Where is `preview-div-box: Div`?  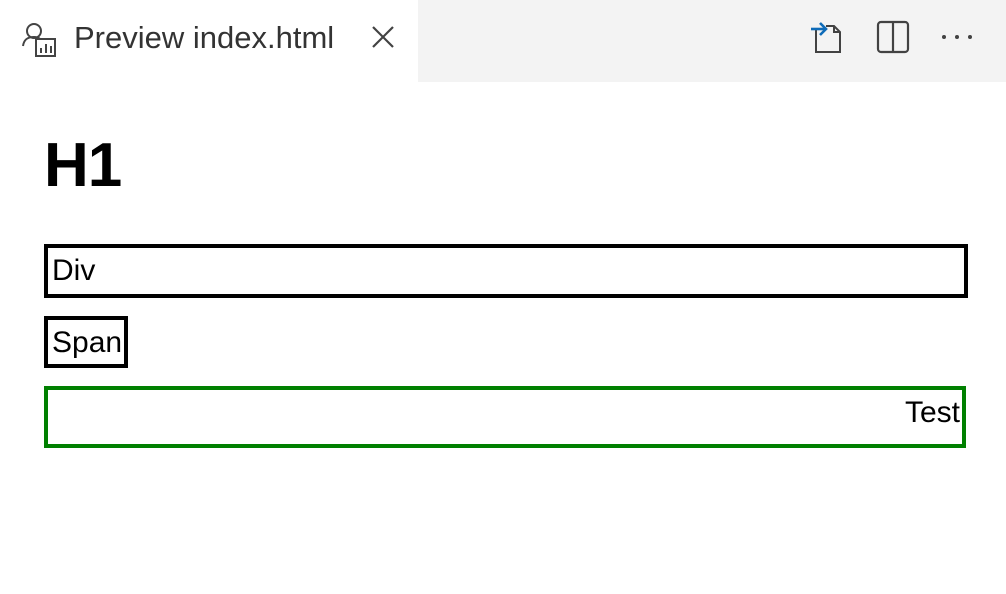 preview-div-box: Div is located at coordinates (506, 271).